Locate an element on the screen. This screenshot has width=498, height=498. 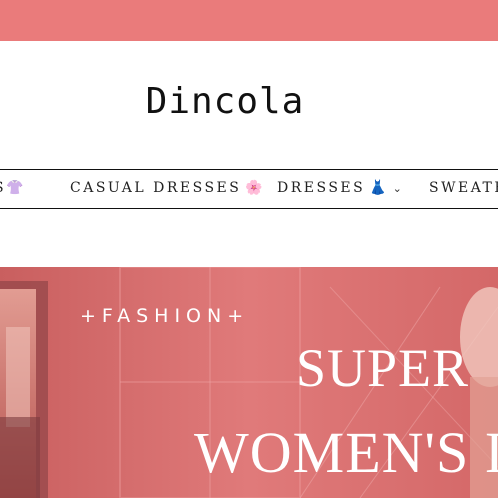
nav-item-sweaters: SWEATER is located at coordinates (463, 189).